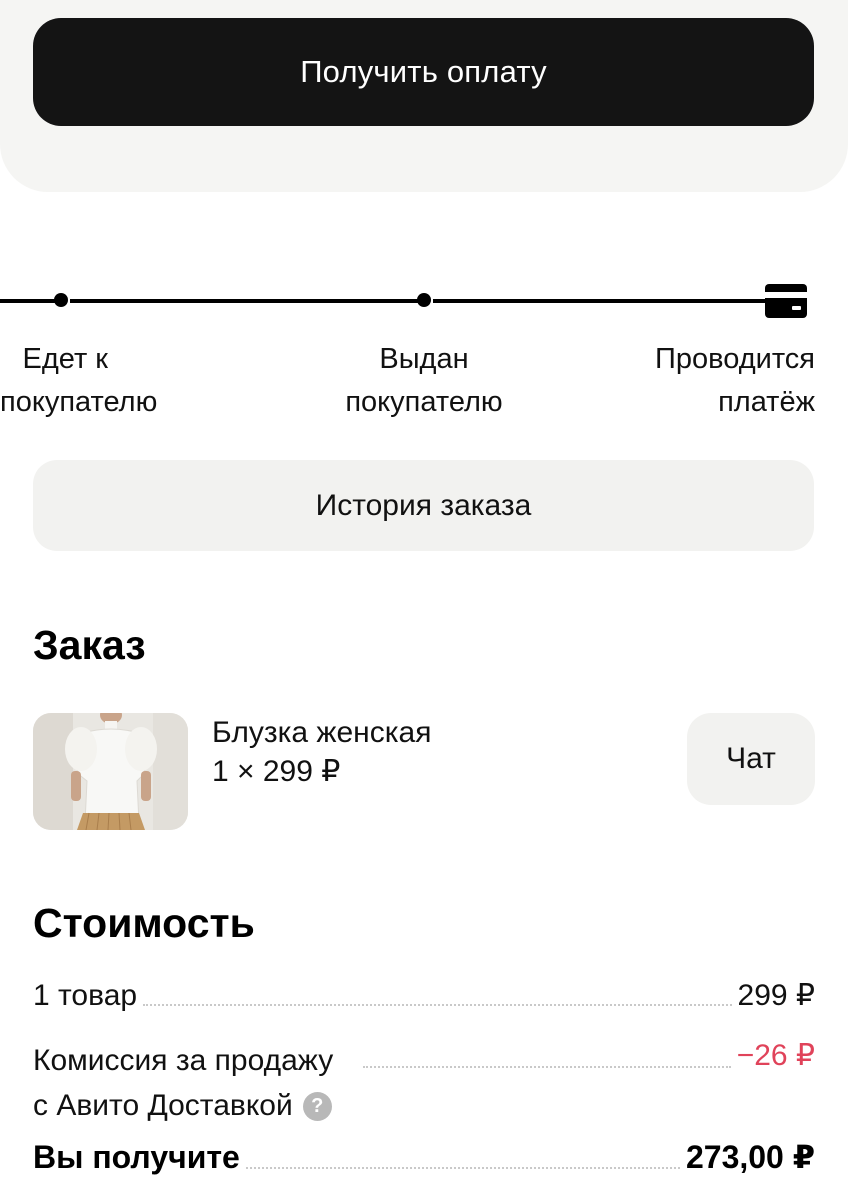 The height and width of the screenshot is (1200, 848). I want to click on cost-row-commission: −26 ₽, so click(586, 1056).